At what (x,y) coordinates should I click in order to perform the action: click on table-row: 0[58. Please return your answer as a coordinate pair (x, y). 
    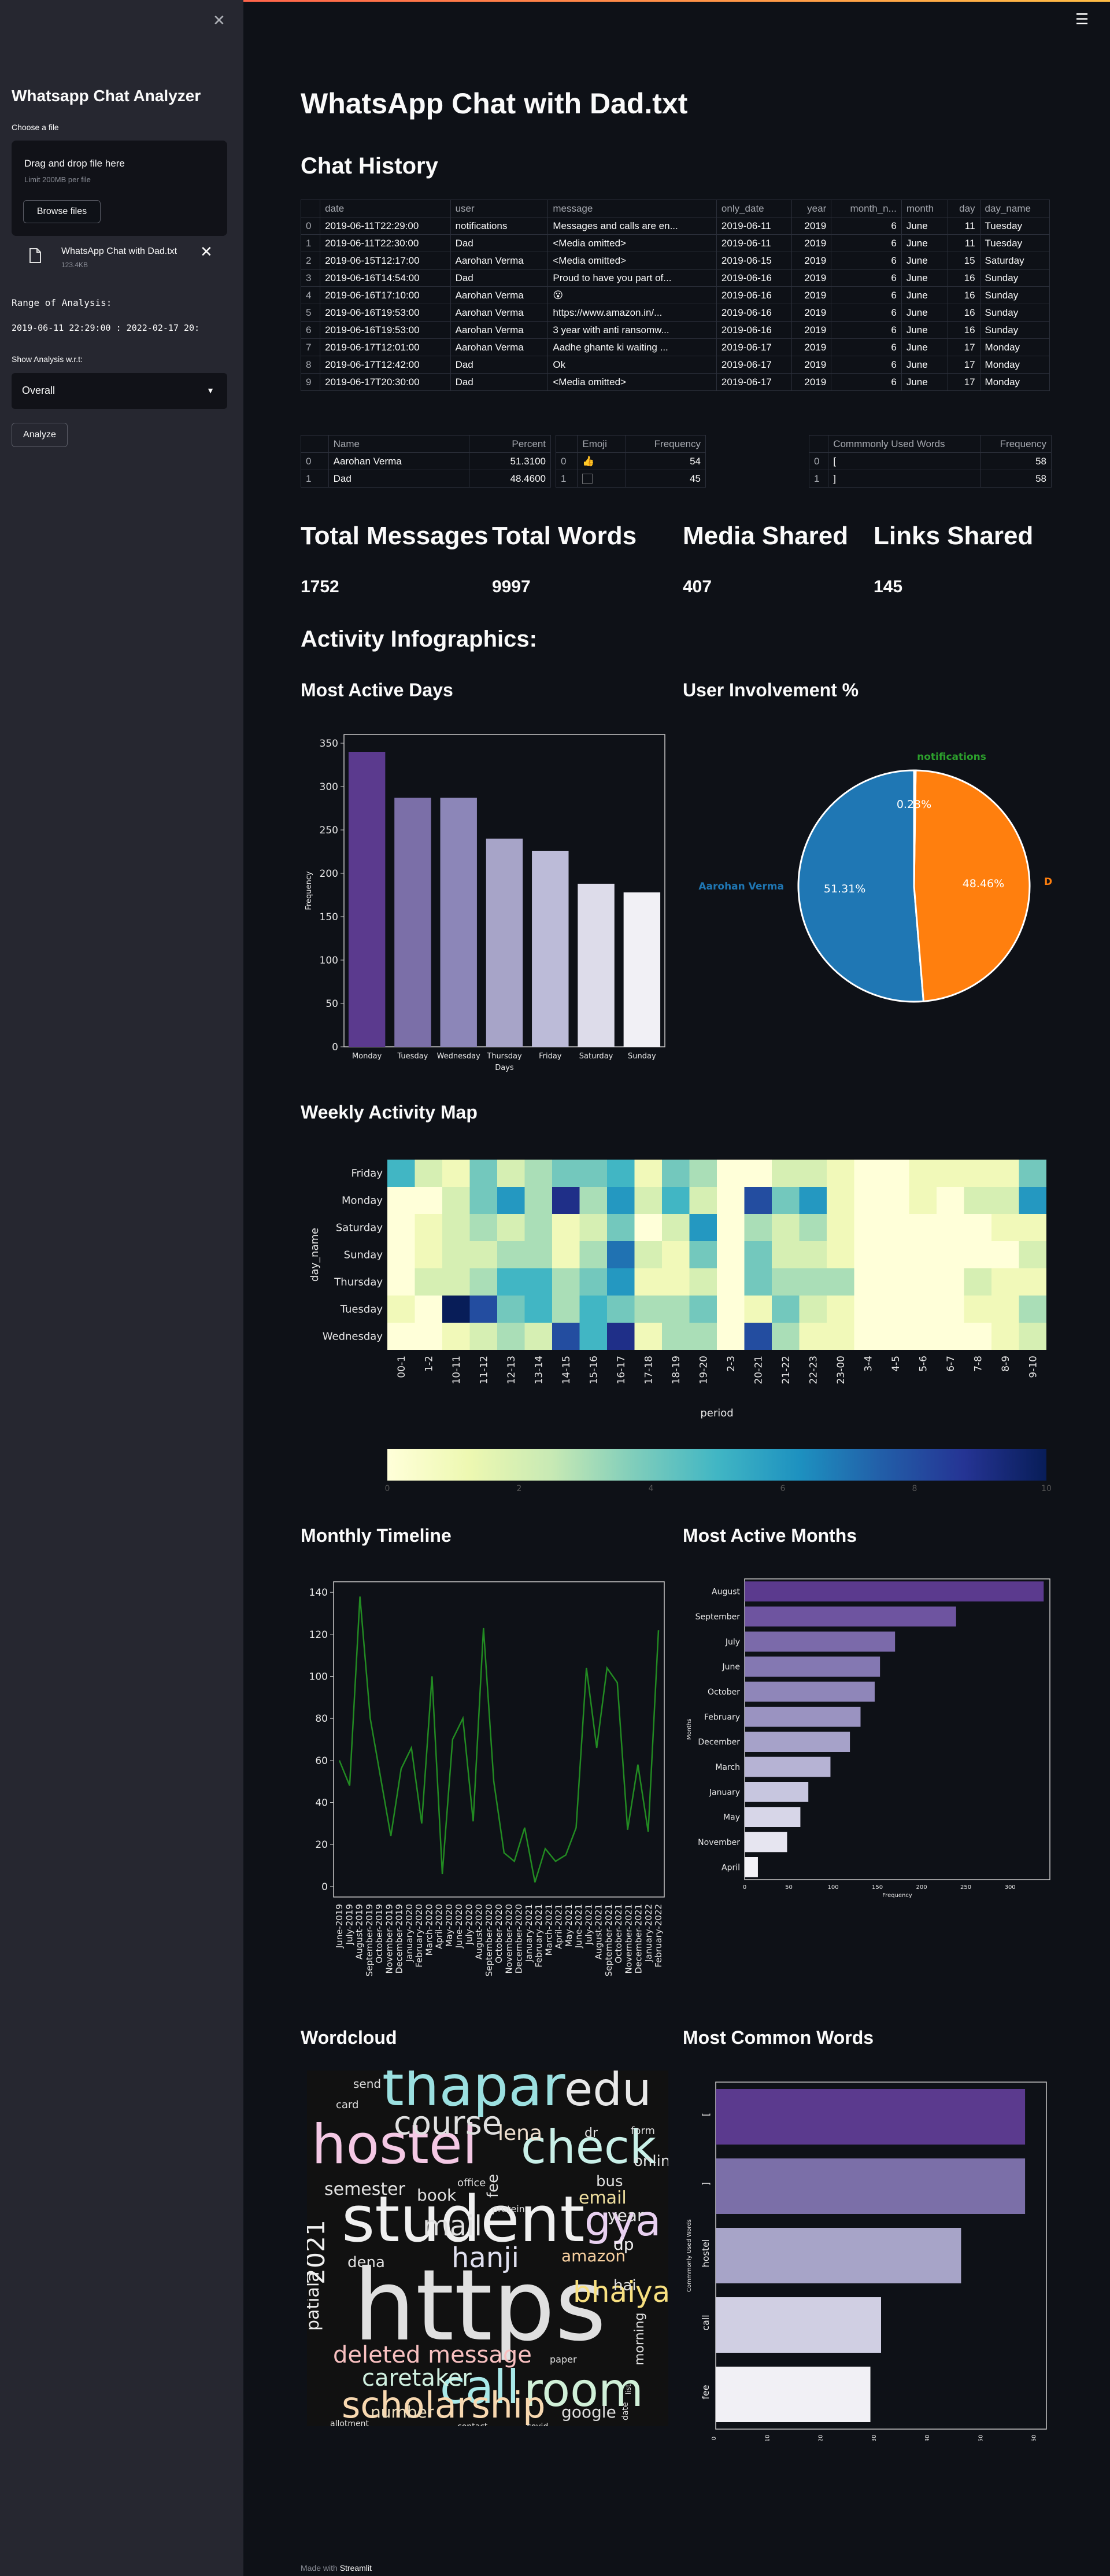
    Looking at the image, I should click on (930, 461).